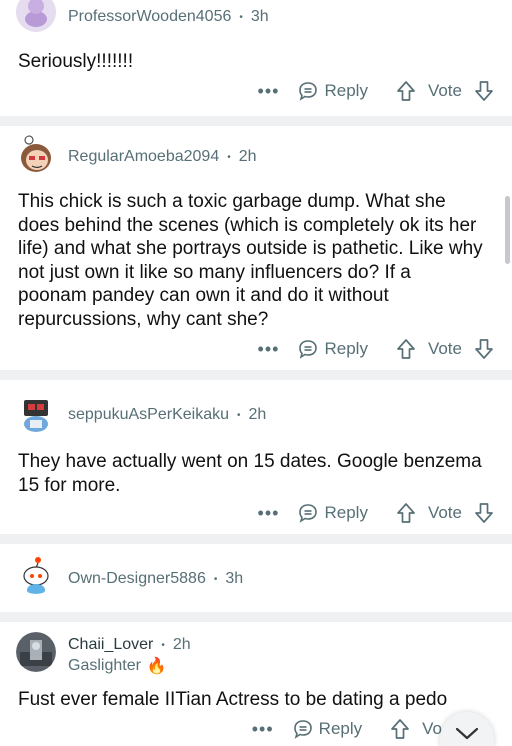  I want to click on comment-meta: seppukuAsPerKeikaku • 2h, so click(167, 415).